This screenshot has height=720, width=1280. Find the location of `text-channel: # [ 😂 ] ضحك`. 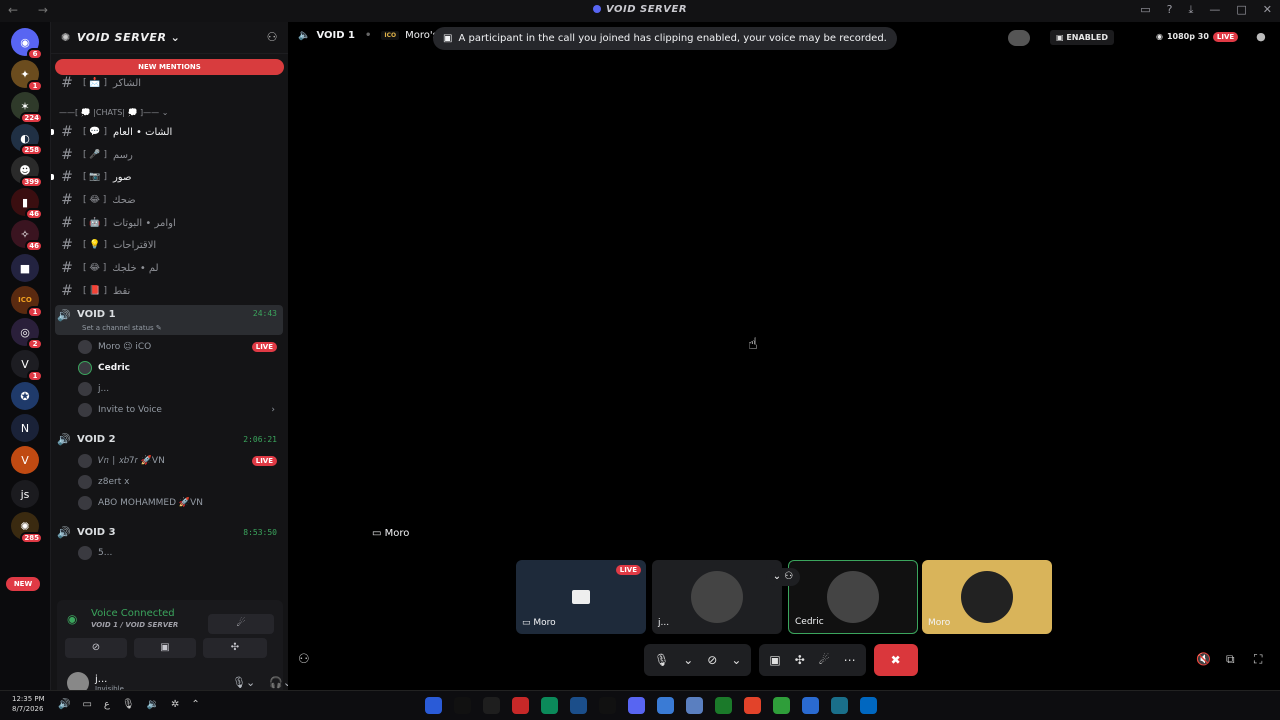

text-channel: # [ 😂 ] ضحك is located at coordinates (169, 200).